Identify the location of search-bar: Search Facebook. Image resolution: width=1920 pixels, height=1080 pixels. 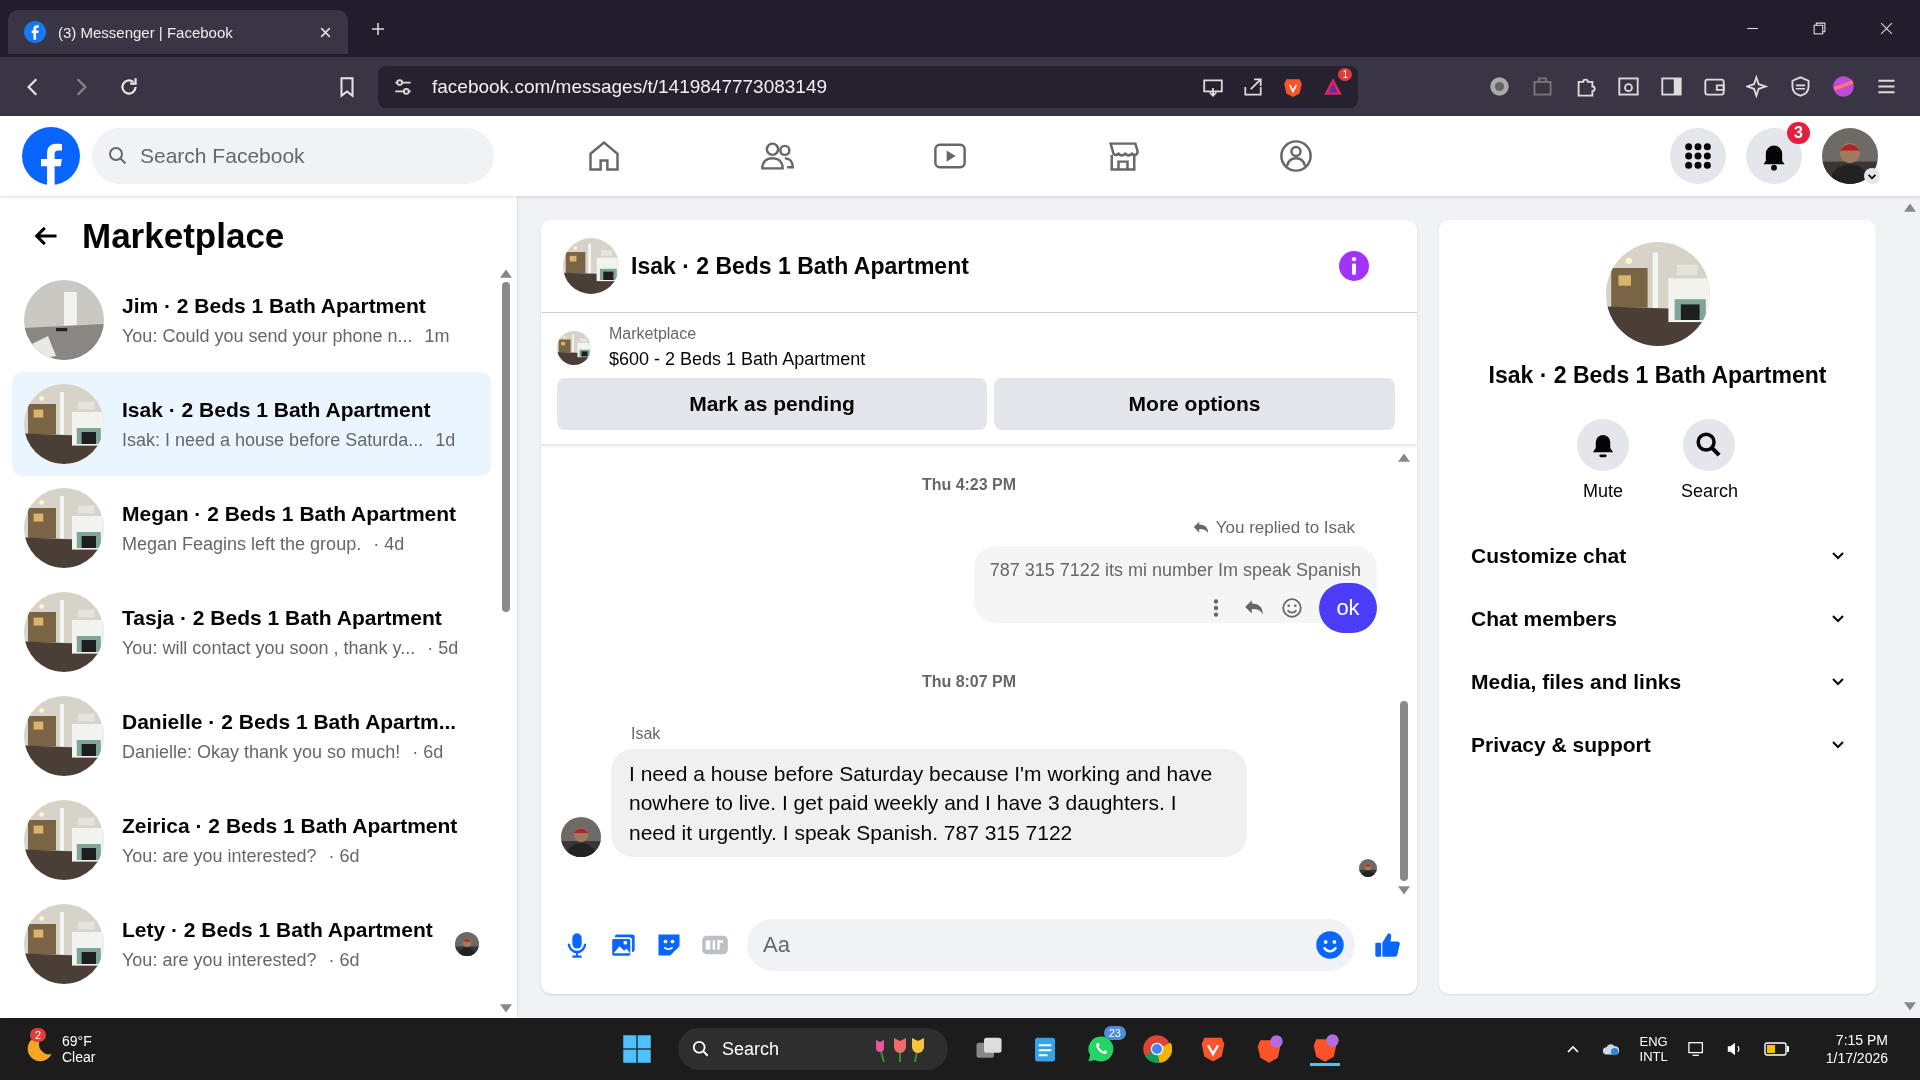
(293, 156).